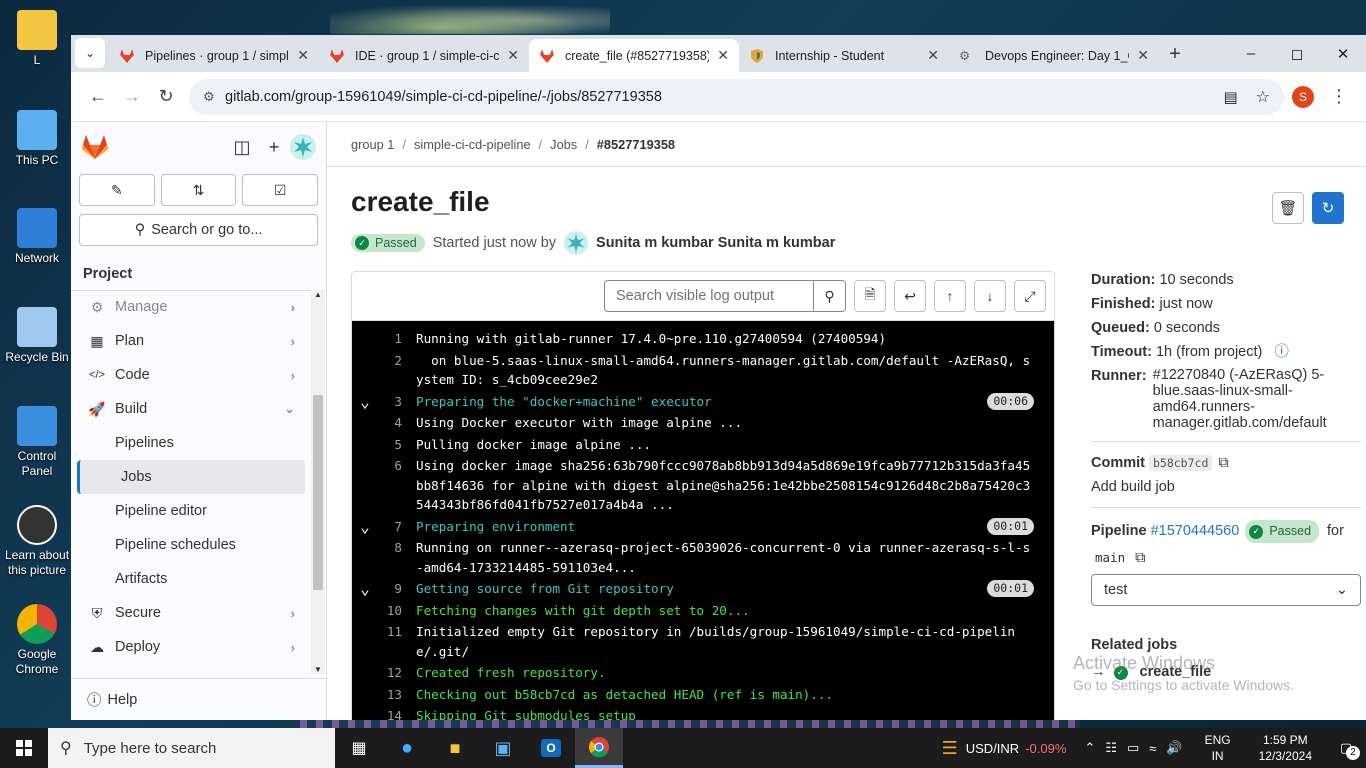 The image size is (1366, 768). I want to click on log-line-number: 14, so click(397, 712).